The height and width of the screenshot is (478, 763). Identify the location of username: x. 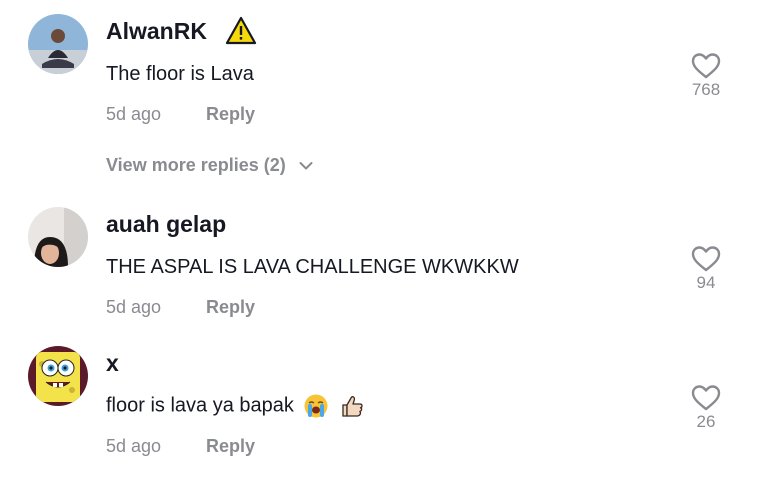
(112, 363).